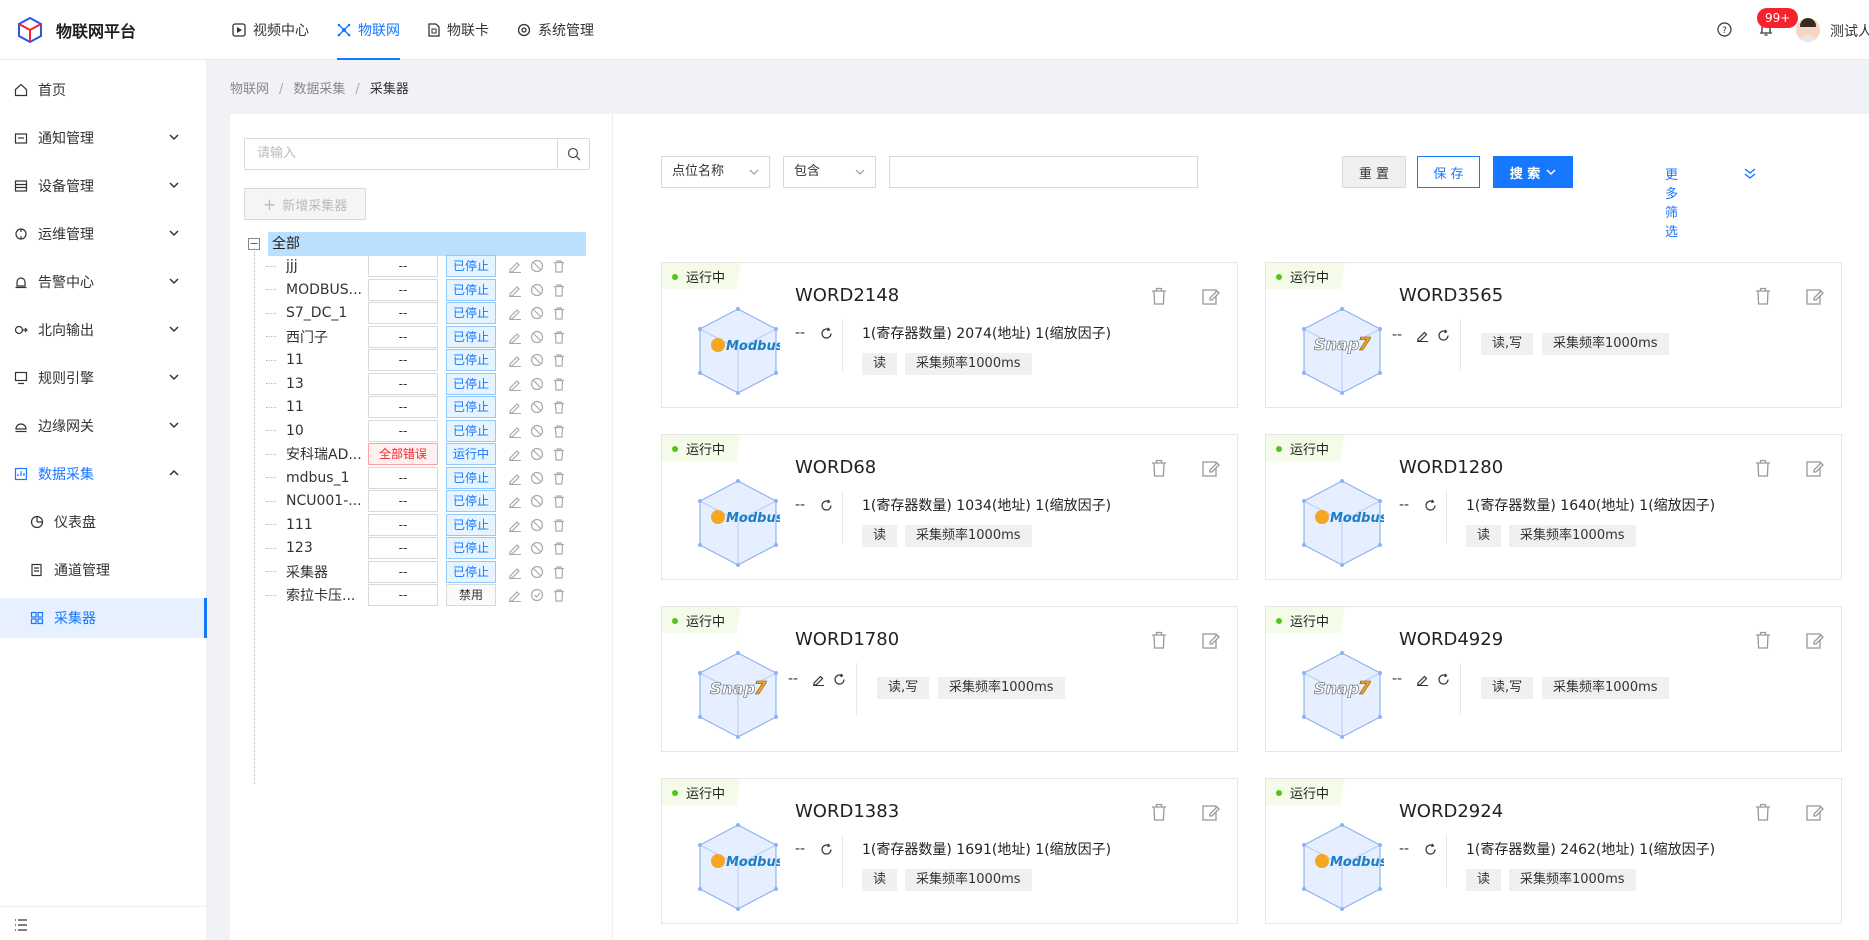 Image resolution: width=1869 pixels, height=940 pixels. I want to click on topnav-iot: 物联网, so click(368, 30).